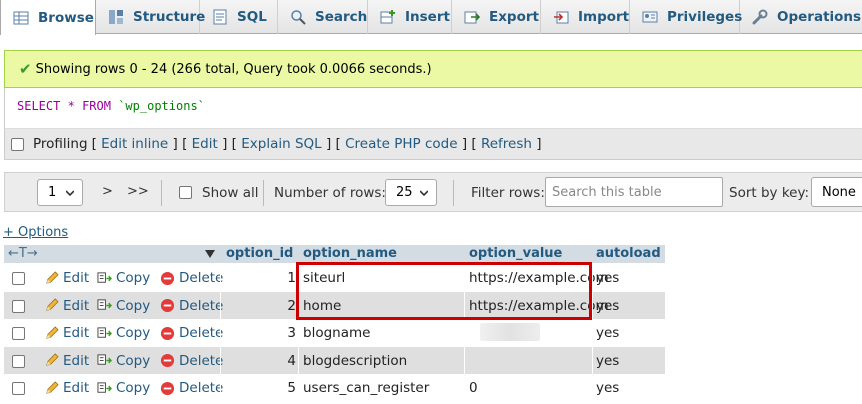  Describe the element at coordinates (111, 106) in the screenshot. I see `sql-query: SELECT * FROM `wp_options`` at that location.